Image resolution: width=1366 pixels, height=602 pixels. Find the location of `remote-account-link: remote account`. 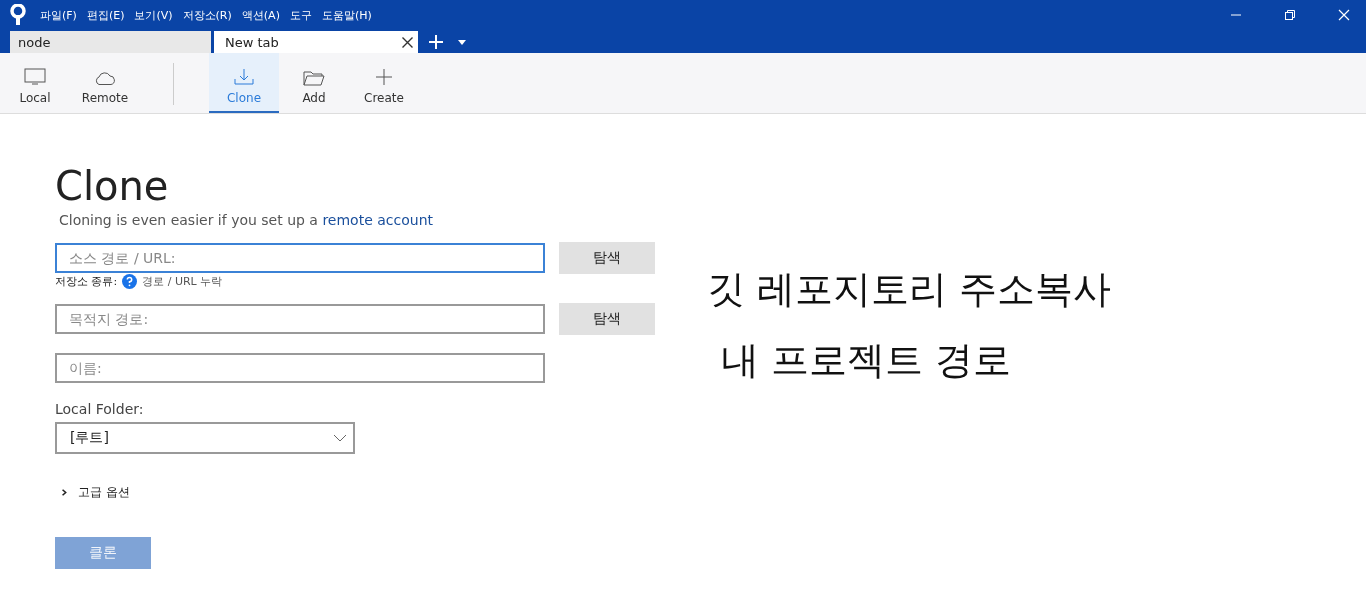

remote-account-link: remote account is located at coordinates (377, 220).